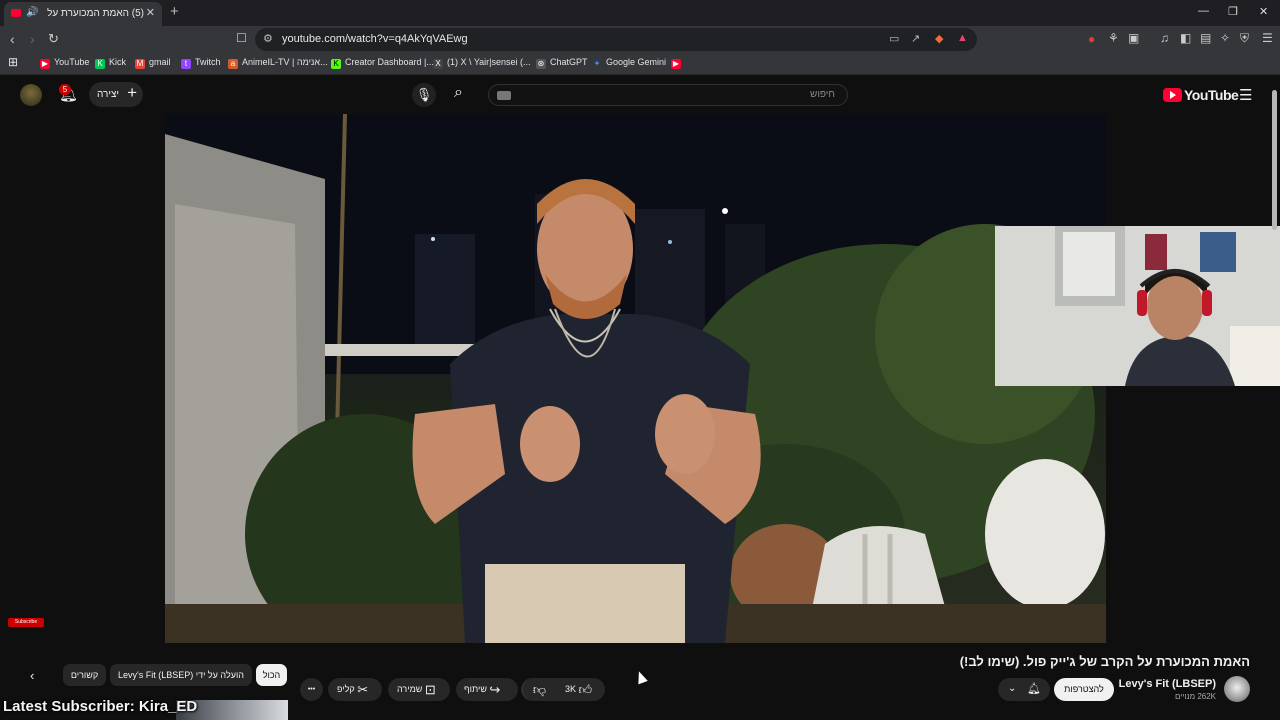  I want to click on browser-tab-strip: 🔊 (5) האמת המכוערת על הקרב ✕ + — ❐ ✕, so click(640, 13).